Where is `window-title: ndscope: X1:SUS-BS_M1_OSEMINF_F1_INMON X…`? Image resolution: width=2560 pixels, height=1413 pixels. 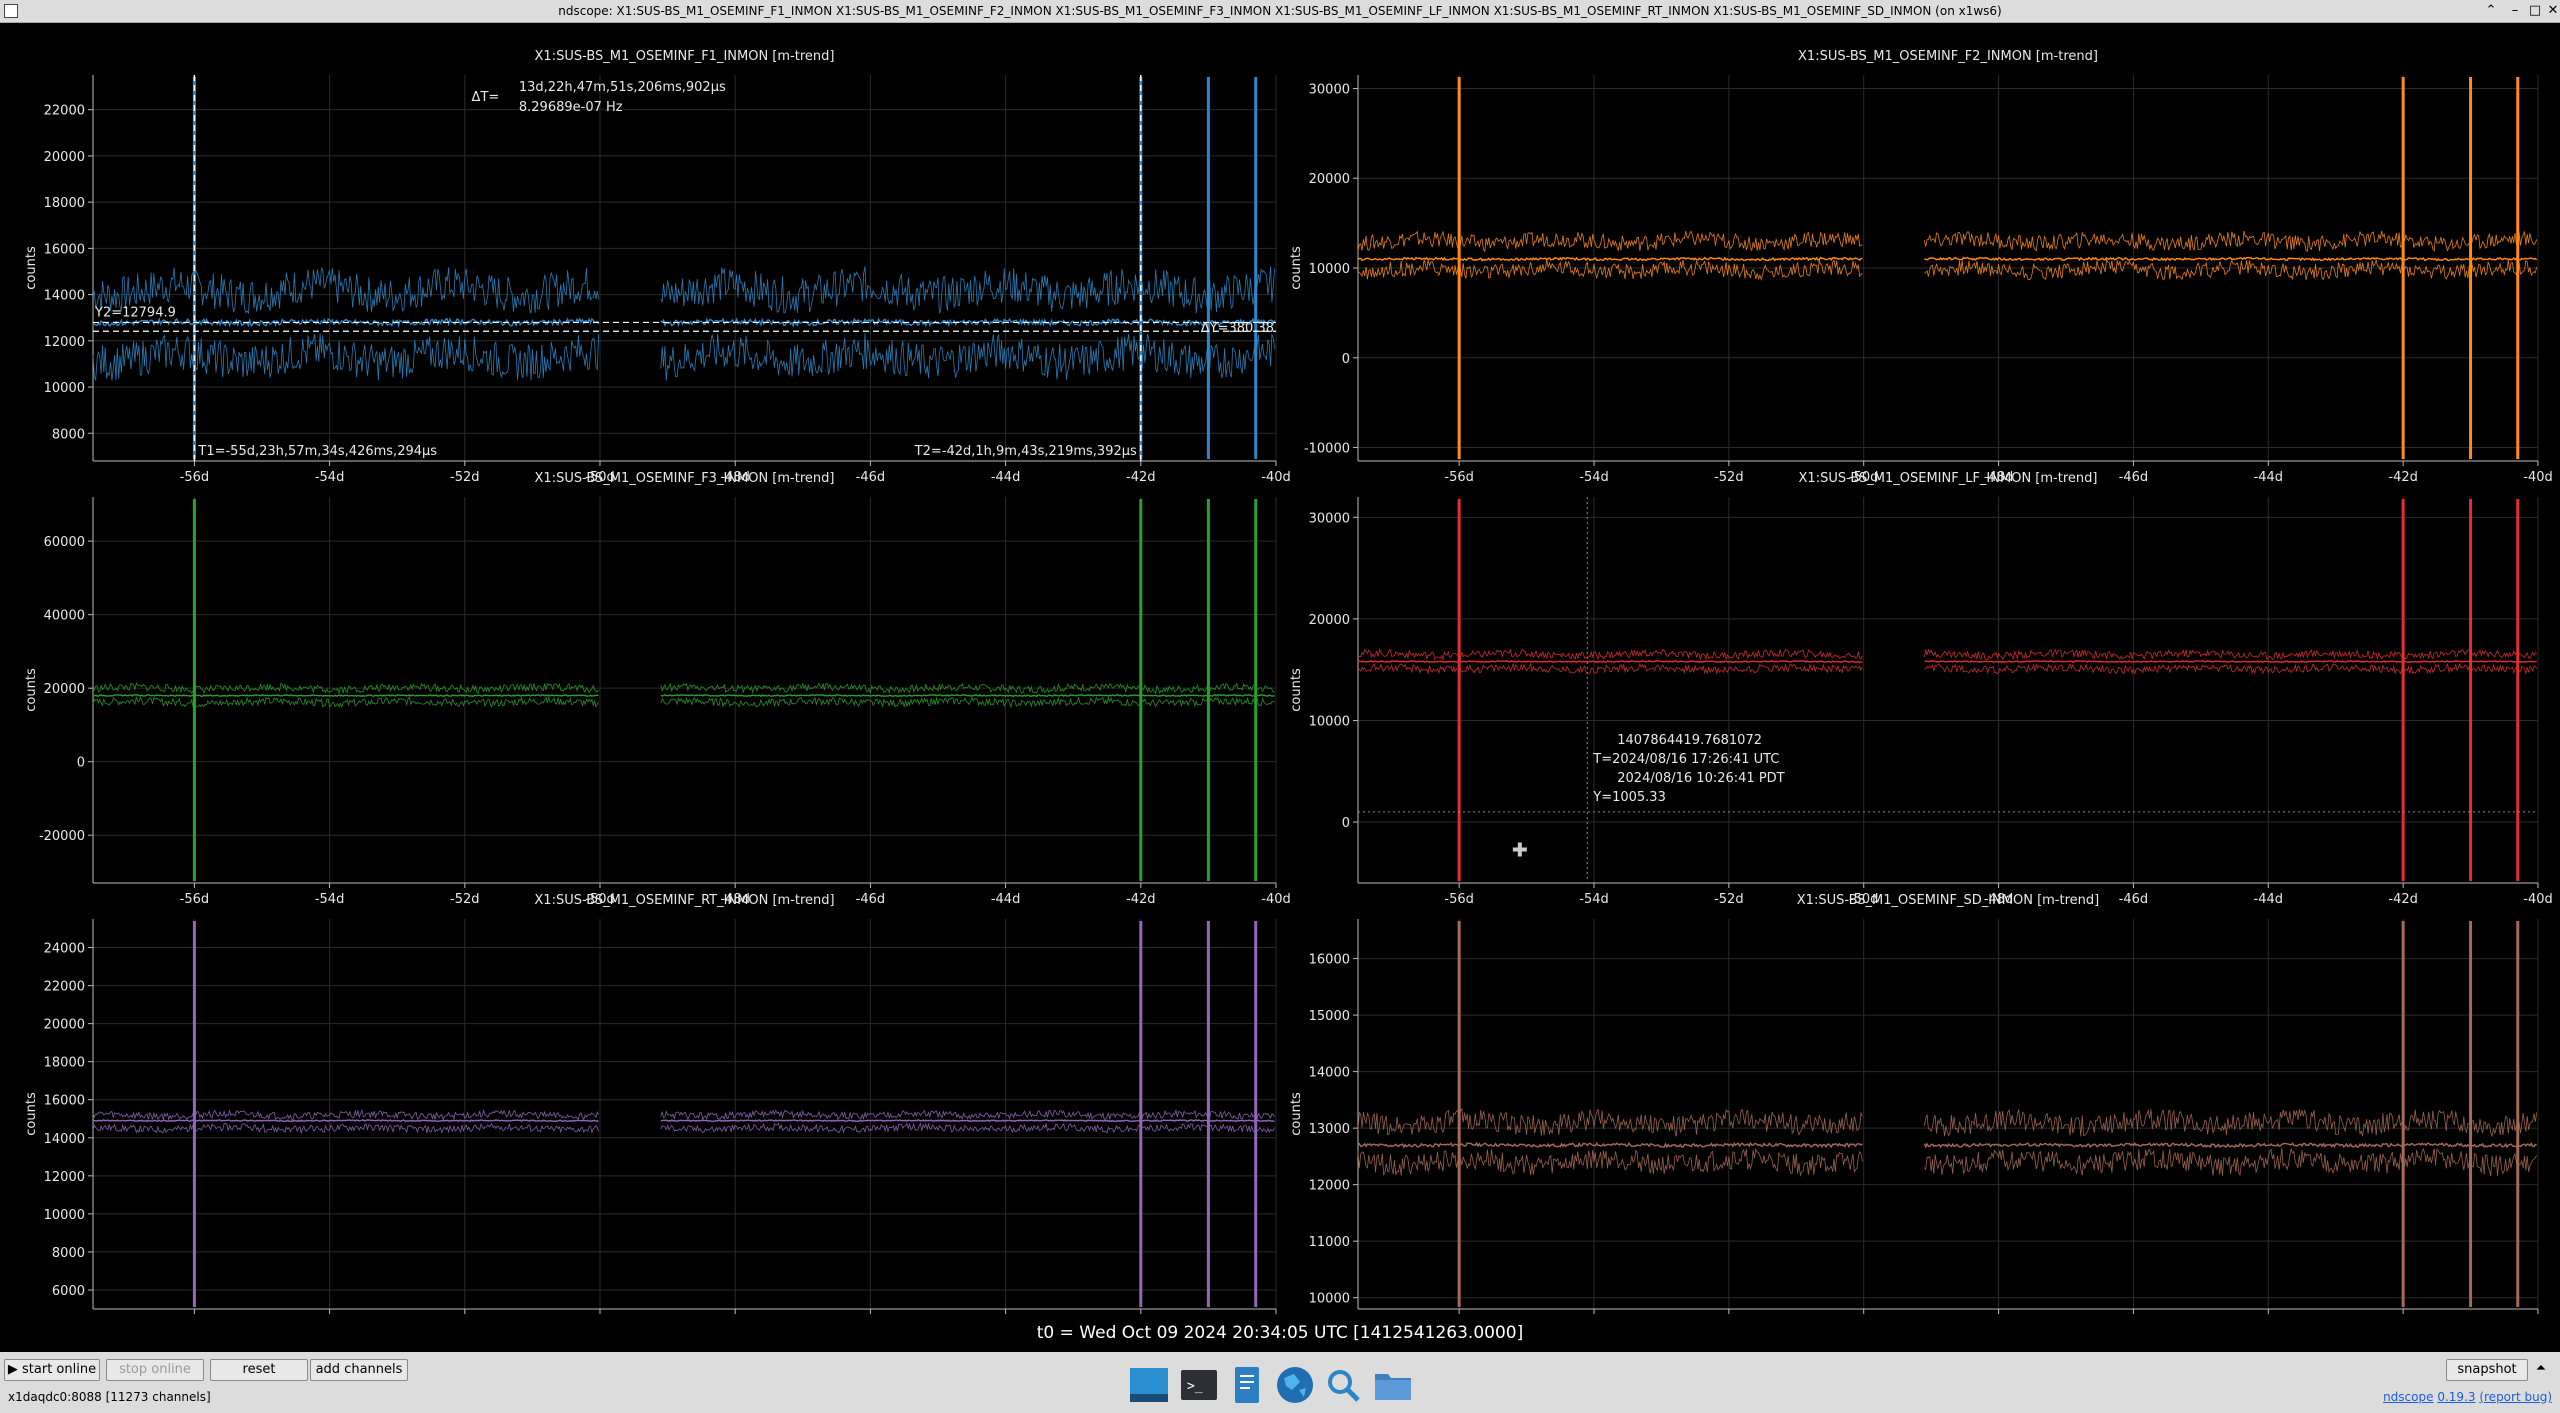 window-title: ndscope: X1:SUS-BS_M1_OSEMINF_F1_INMON X… is located at coordinates (1280, 11).